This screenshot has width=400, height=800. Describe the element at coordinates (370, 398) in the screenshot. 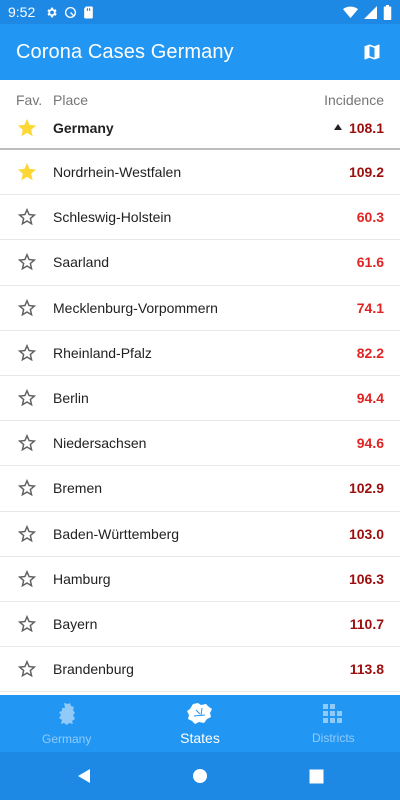

I see `list-item-incidence: 94.4` at that location.